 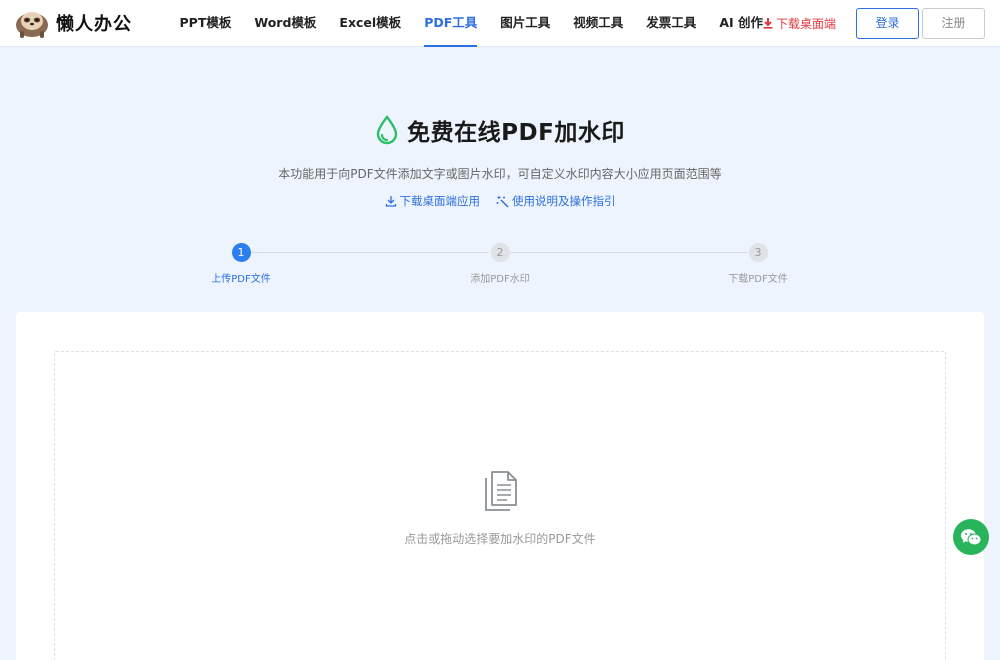 What do you see at coordinates (758, 279) in the screenshot?
I see `step-label: 下载PDF文件` at bounding box center [758, 279].